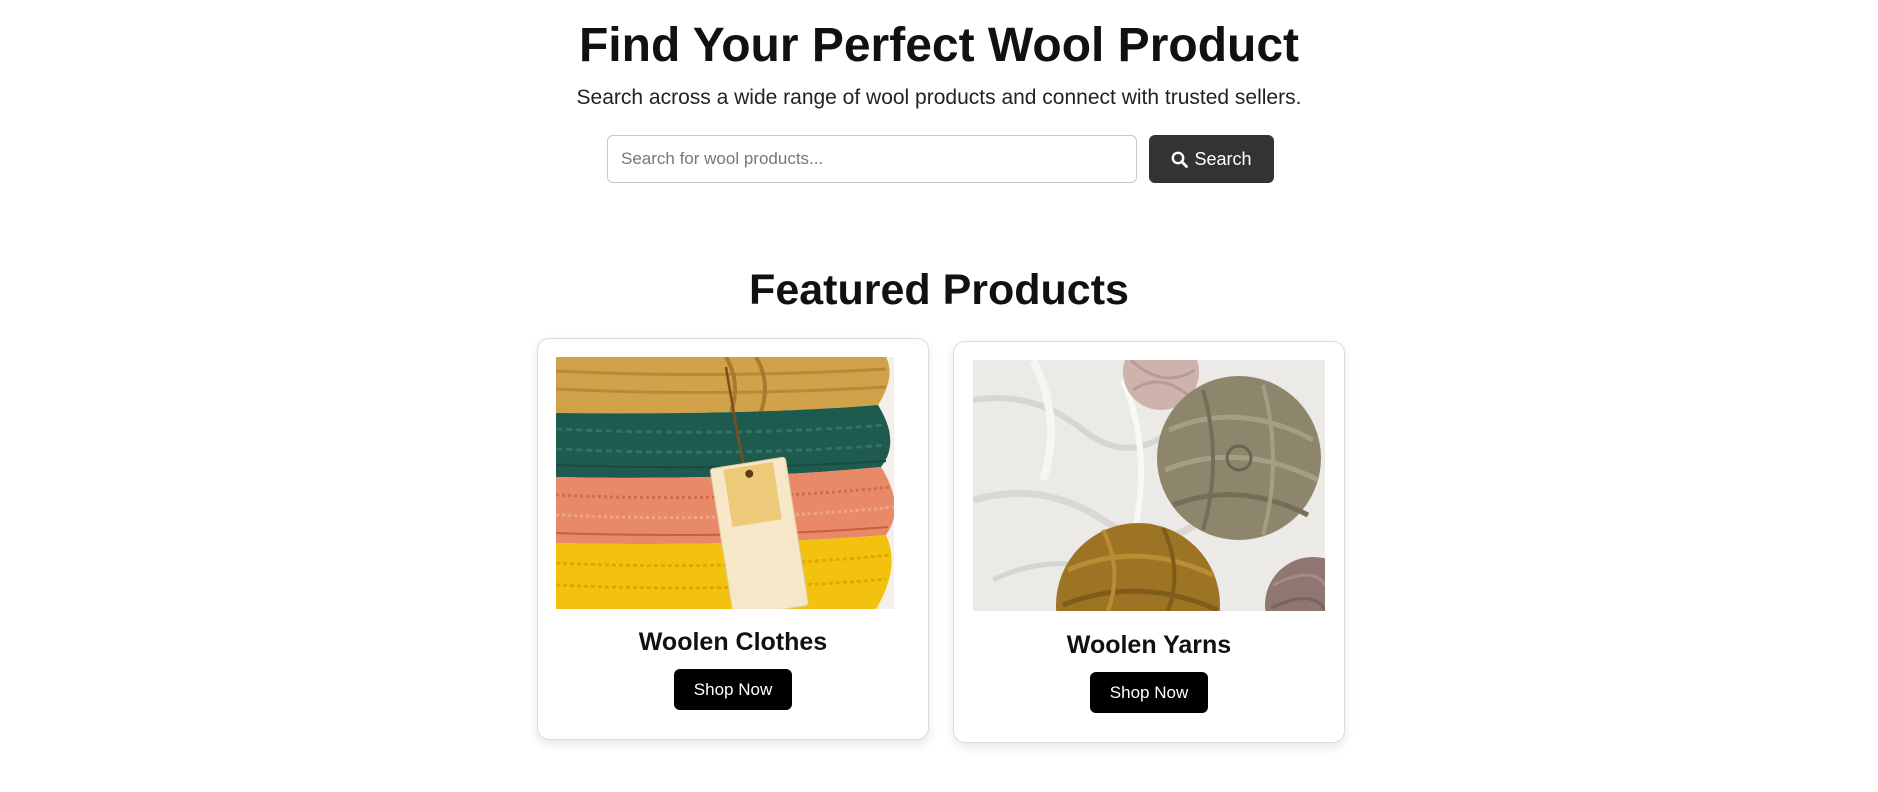  I want to click on shop-now-button-woolen-yarns: Shop Now, so click(1149, 692).